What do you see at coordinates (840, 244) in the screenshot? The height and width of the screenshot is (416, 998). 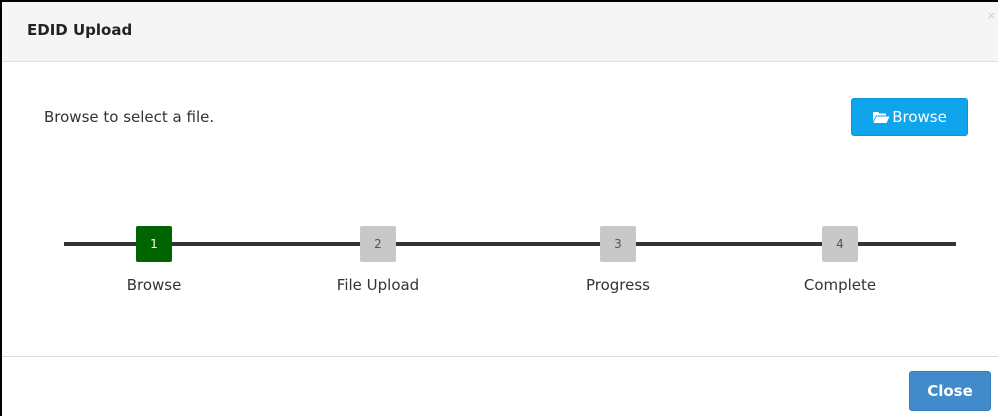 I see `step-4-indicator: 4` at bounding box center [840, 244].